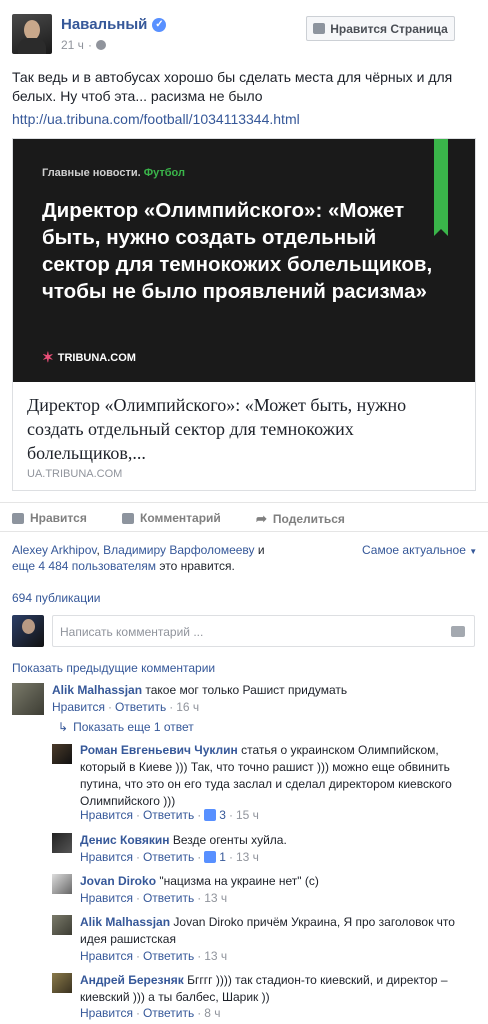 This screenshot has height=1024, width=488. I want to click on verified-badge-icon: ✓, so click(159, 24).